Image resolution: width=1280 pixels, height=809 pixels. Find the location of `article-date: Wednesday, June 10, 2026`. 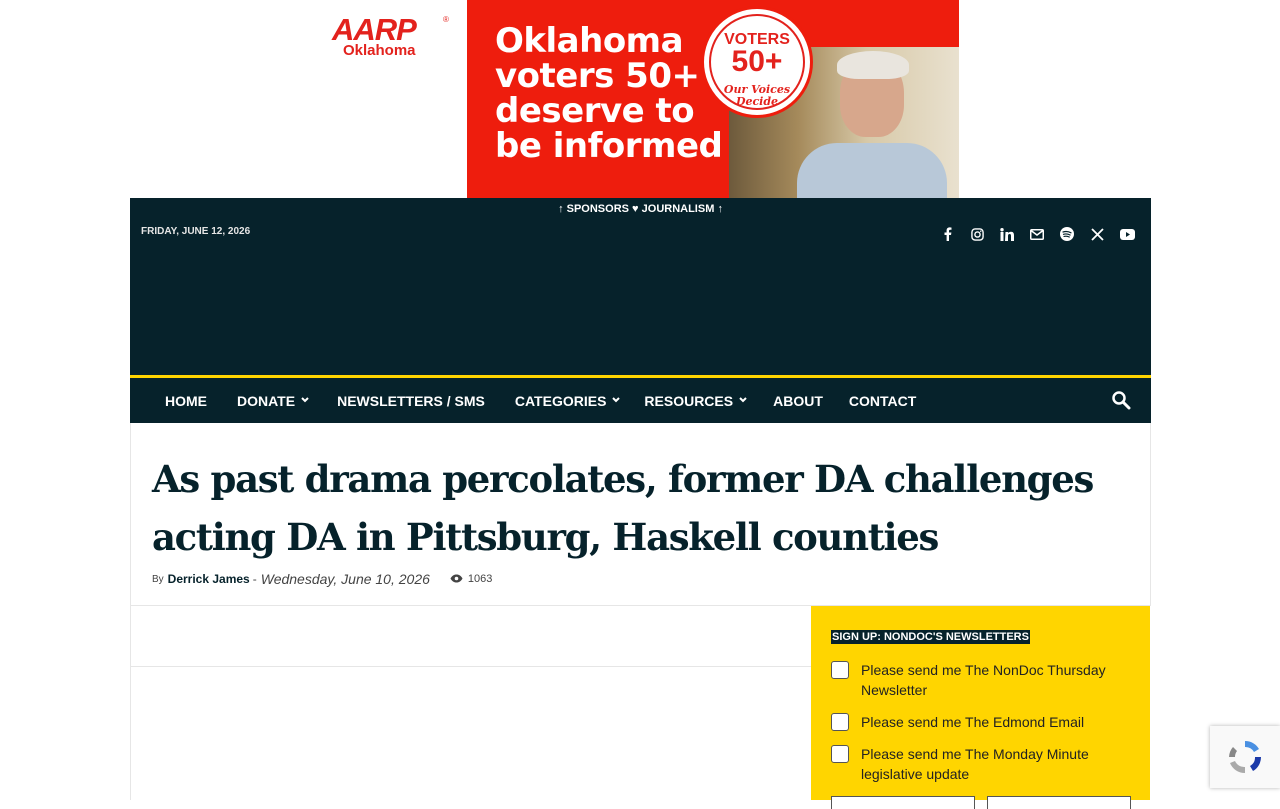

article-date: Wednesday, June 10, 2026 is located at coordinates (345, 579).